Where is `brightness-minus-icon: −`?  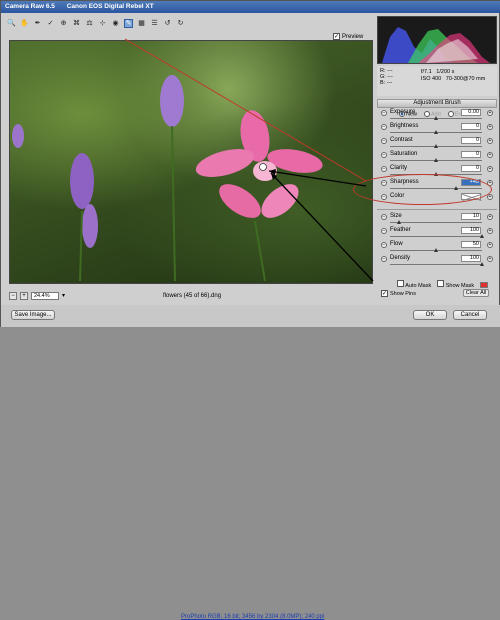
brightness-minus-icon: − is located at coordinates (384, 127).